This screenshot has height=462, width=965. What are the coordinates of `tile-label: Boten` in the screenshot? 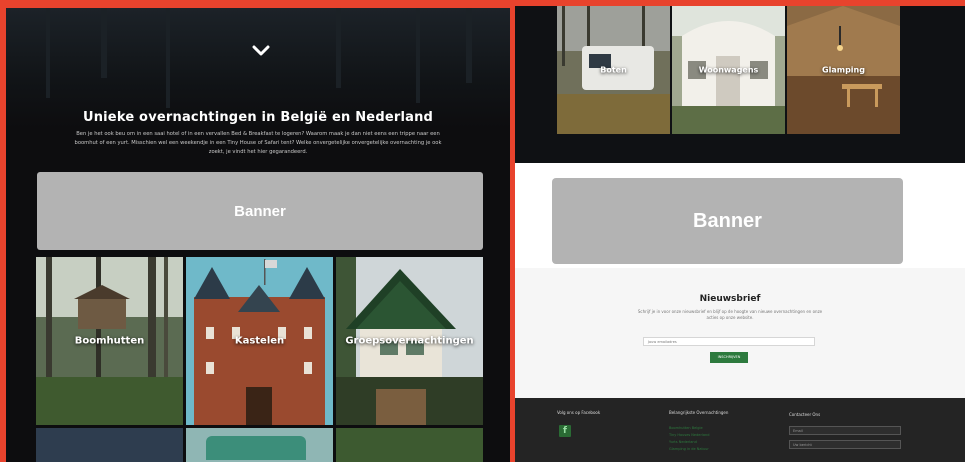 It's located at (613, 70).